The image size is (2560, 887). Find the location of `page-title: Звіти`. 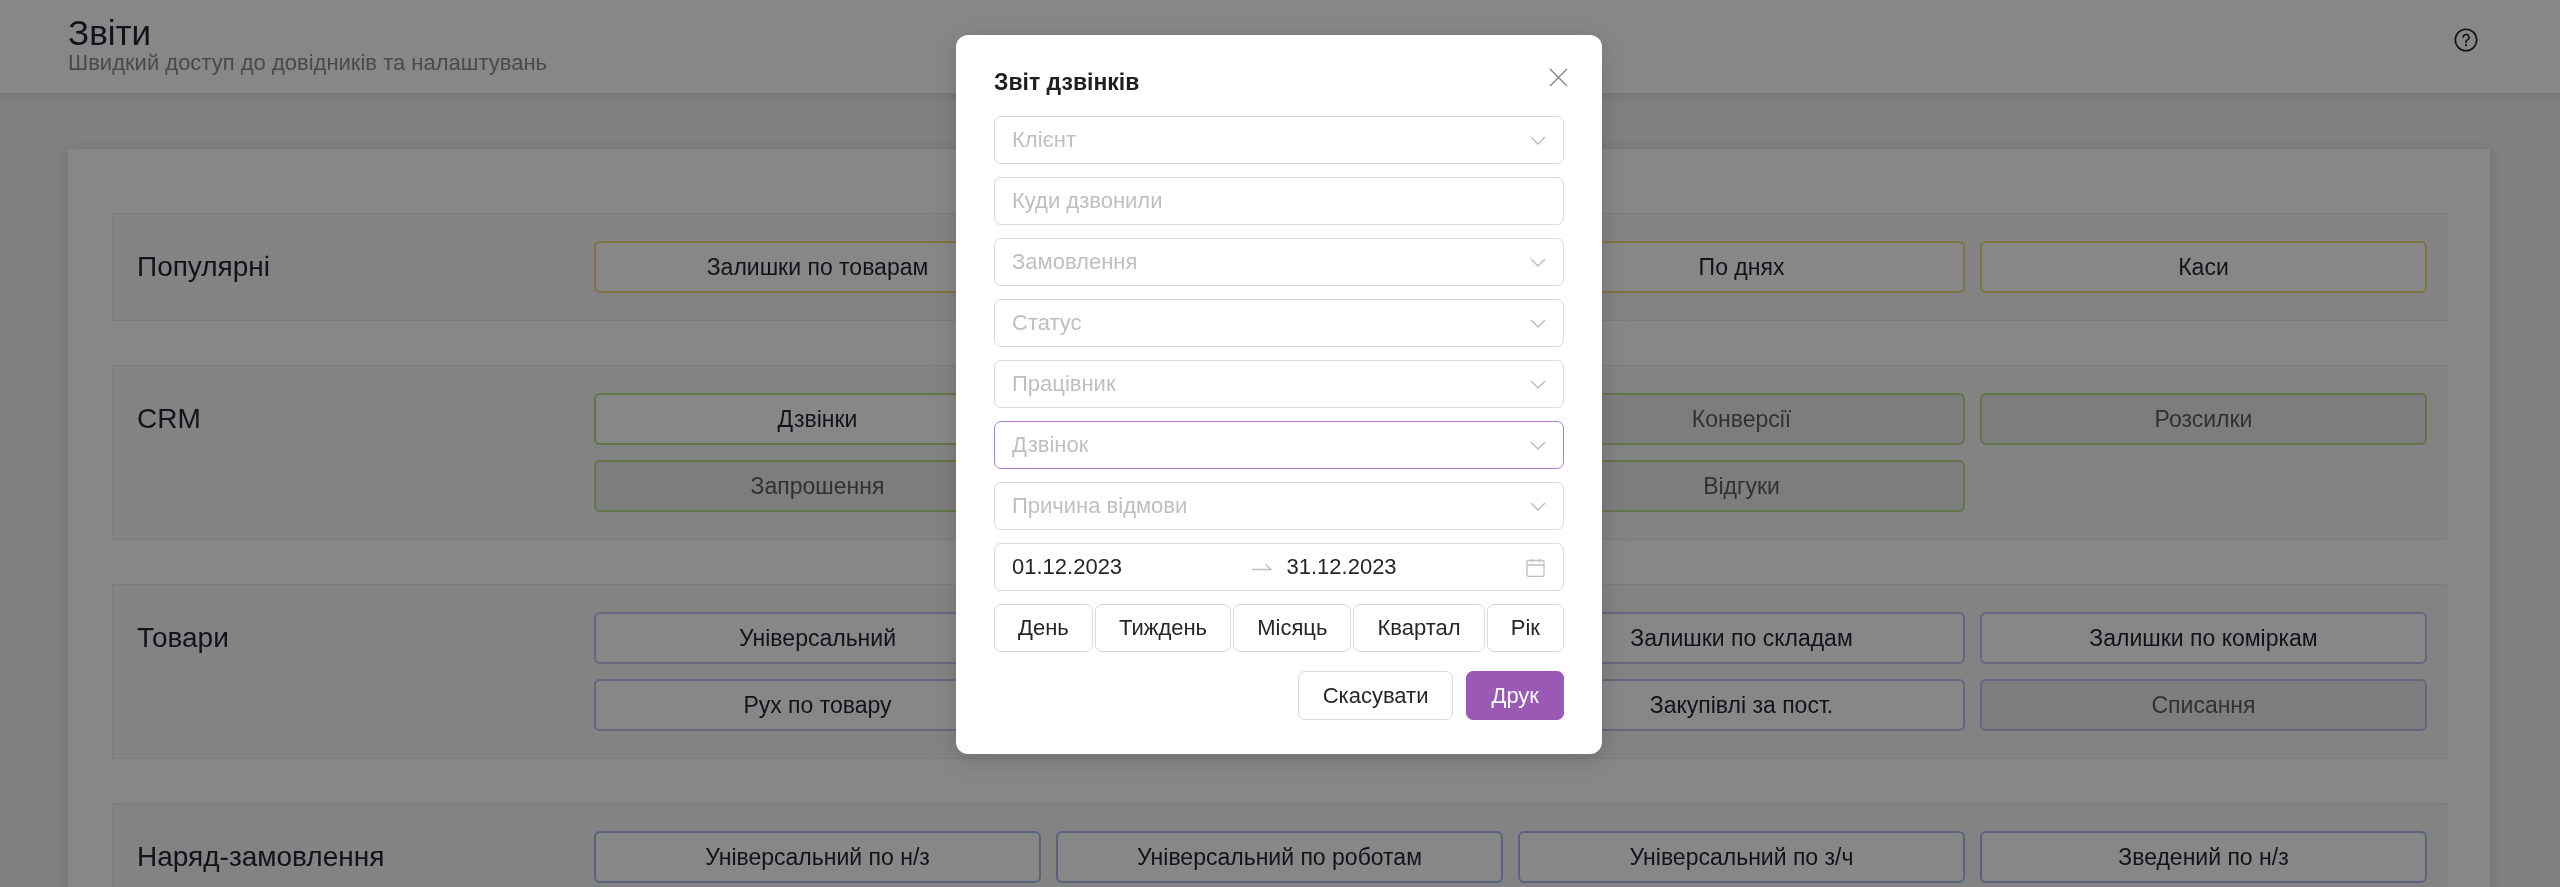

page-title: Звіти is located at coordinates (110, 33).